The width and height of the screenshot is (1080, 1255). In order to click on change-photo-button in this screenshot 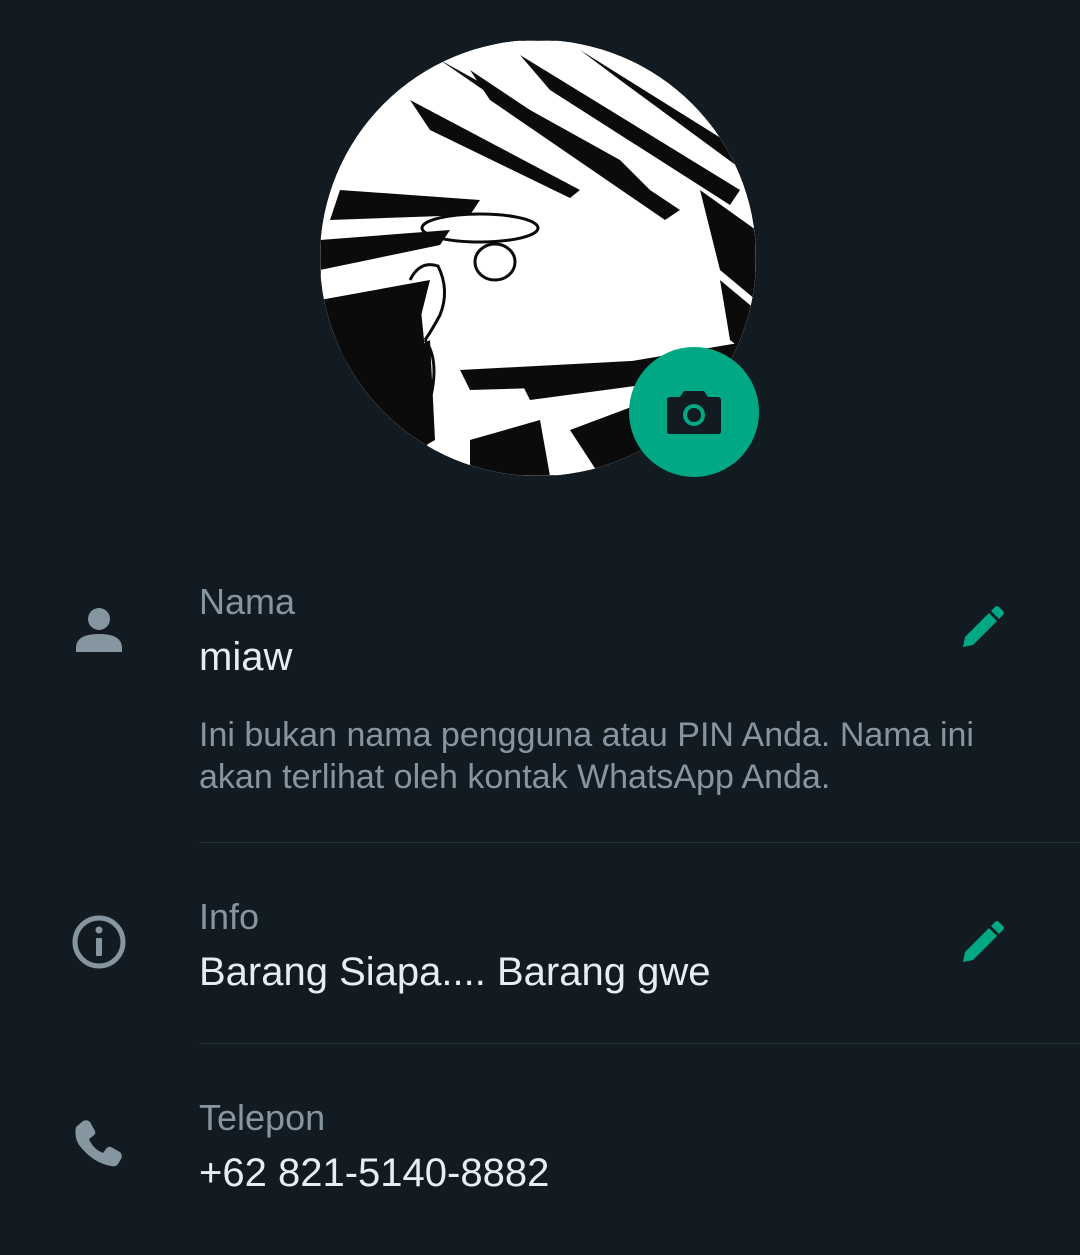, I will do `click(694, 412)`.